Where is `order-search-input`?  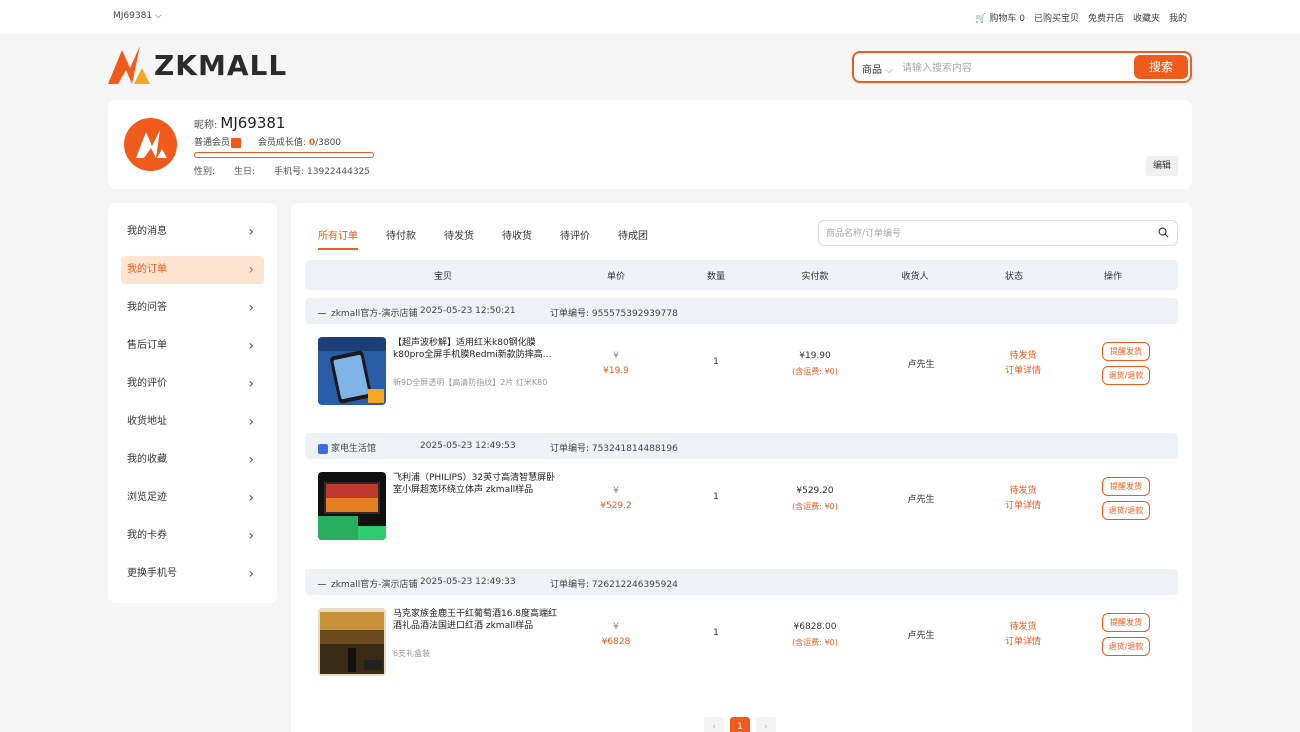 order-search-input is located at coordinates (976, 233).